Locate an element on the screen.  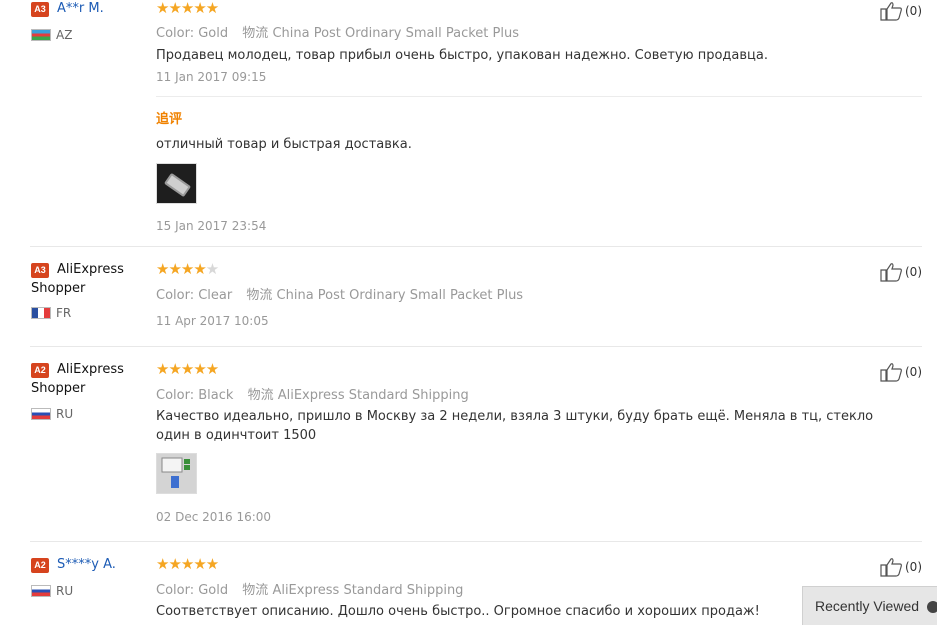
reviewer-name: S****y A. is located at coordinates (86, 564).